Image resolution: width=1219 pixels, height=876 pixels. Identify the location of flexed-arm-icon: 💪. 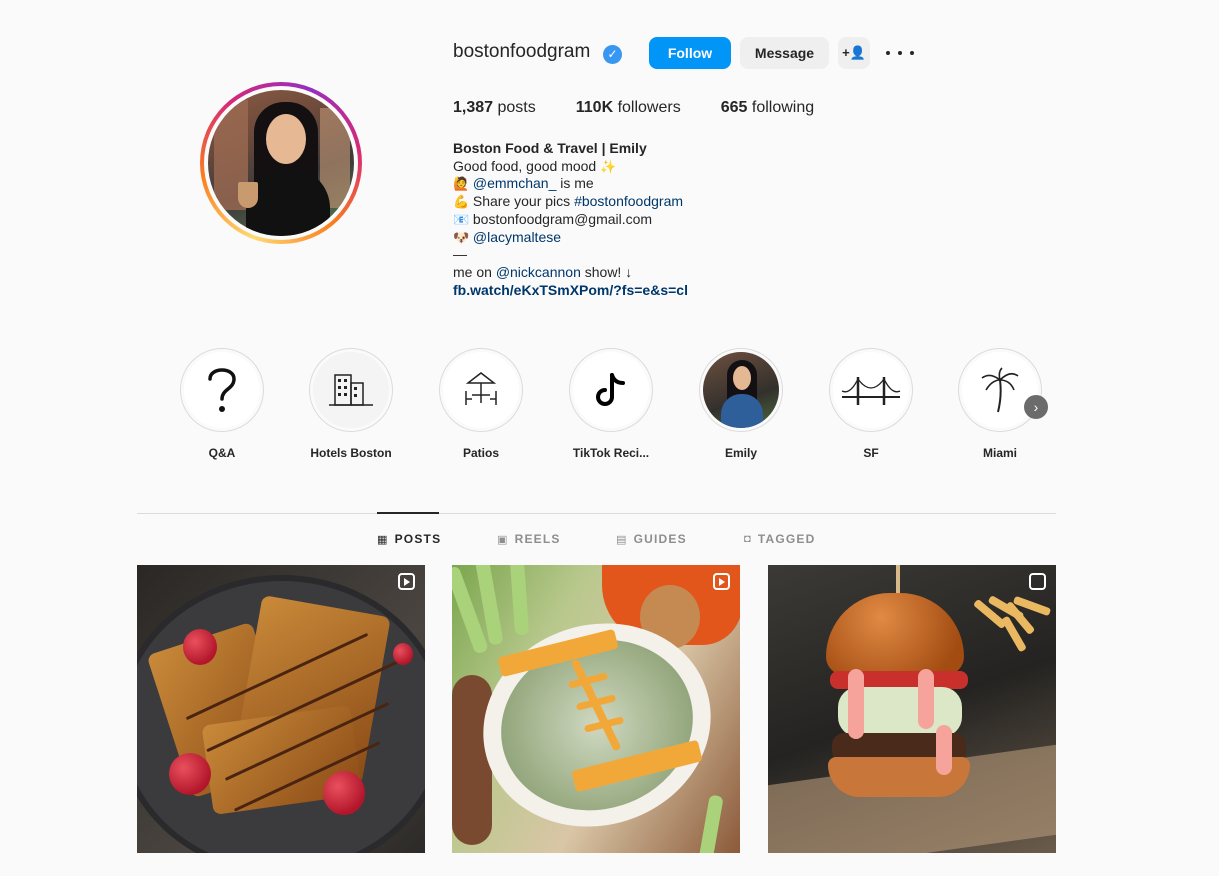
(461, 202).